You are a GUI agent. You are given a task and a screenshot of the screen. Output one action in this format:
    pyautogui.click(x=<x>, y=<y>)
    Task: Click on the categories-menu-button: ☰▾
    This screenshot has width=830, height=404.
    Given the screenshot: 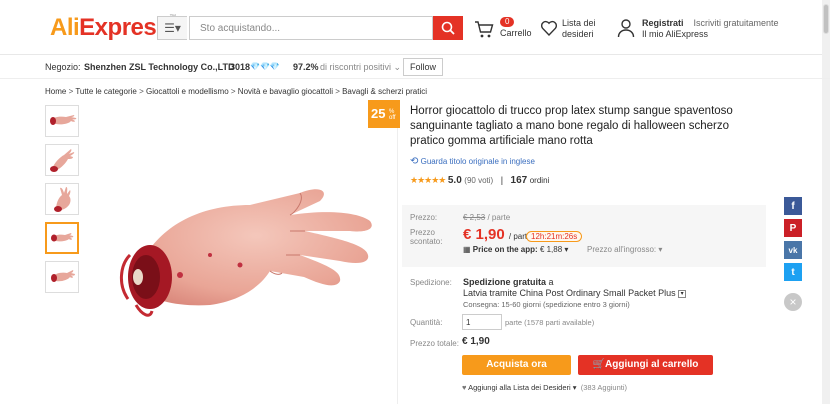 What is the action you would take?
    pyautogui.click(x=172, y=28)
    